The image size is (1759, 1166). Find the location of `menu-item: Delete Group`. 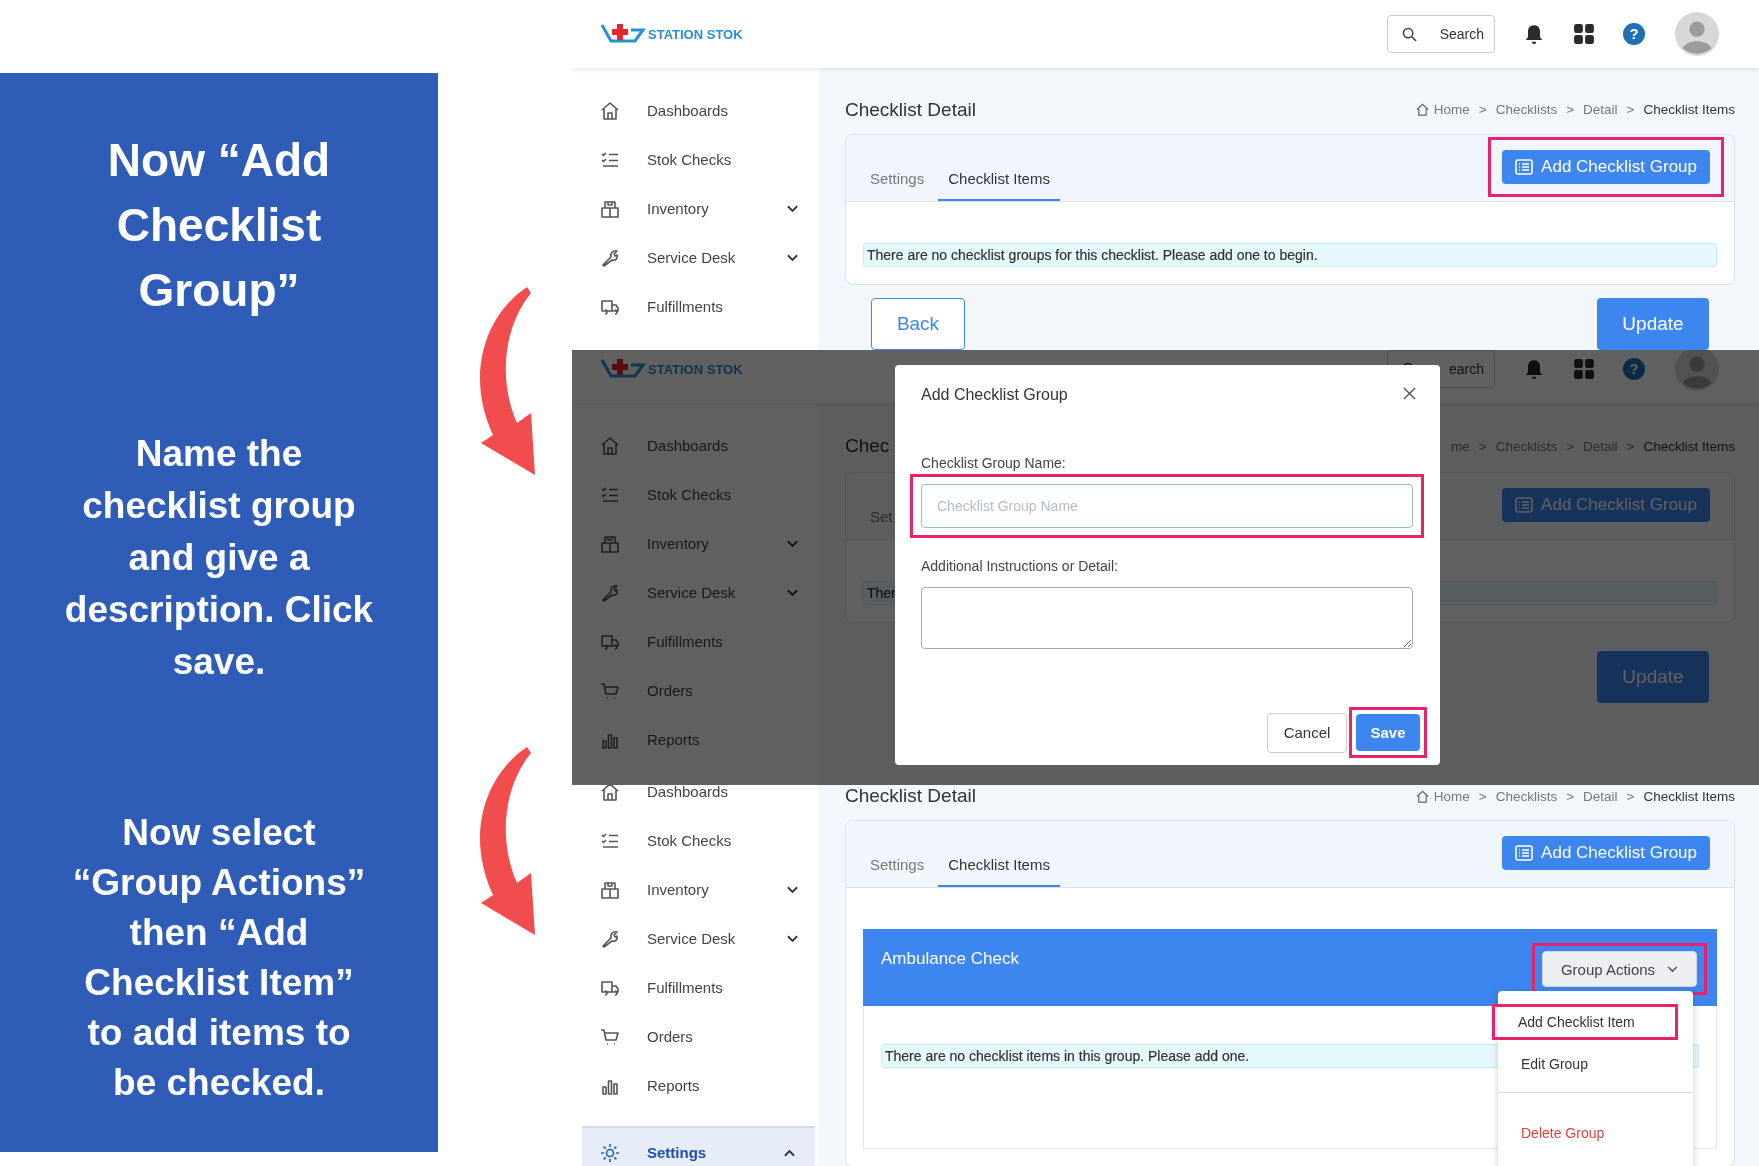

menu-item: Delete Group is located at coordinates (1595, 1133).